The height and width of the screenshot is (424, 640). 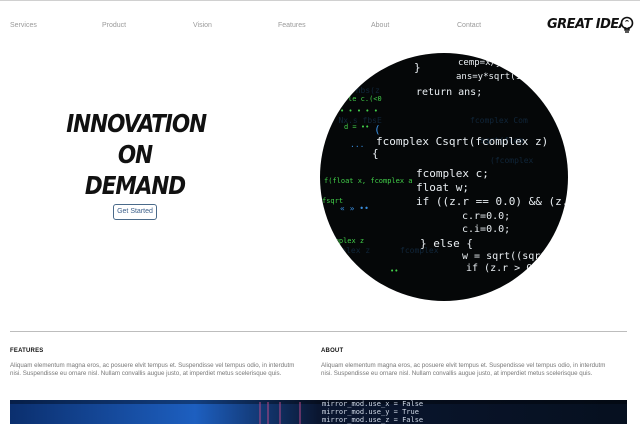 I want to click on code-line: if ((z.r == 0.0) && (z.i == 0.0)) {, so click(x=492, y=201).